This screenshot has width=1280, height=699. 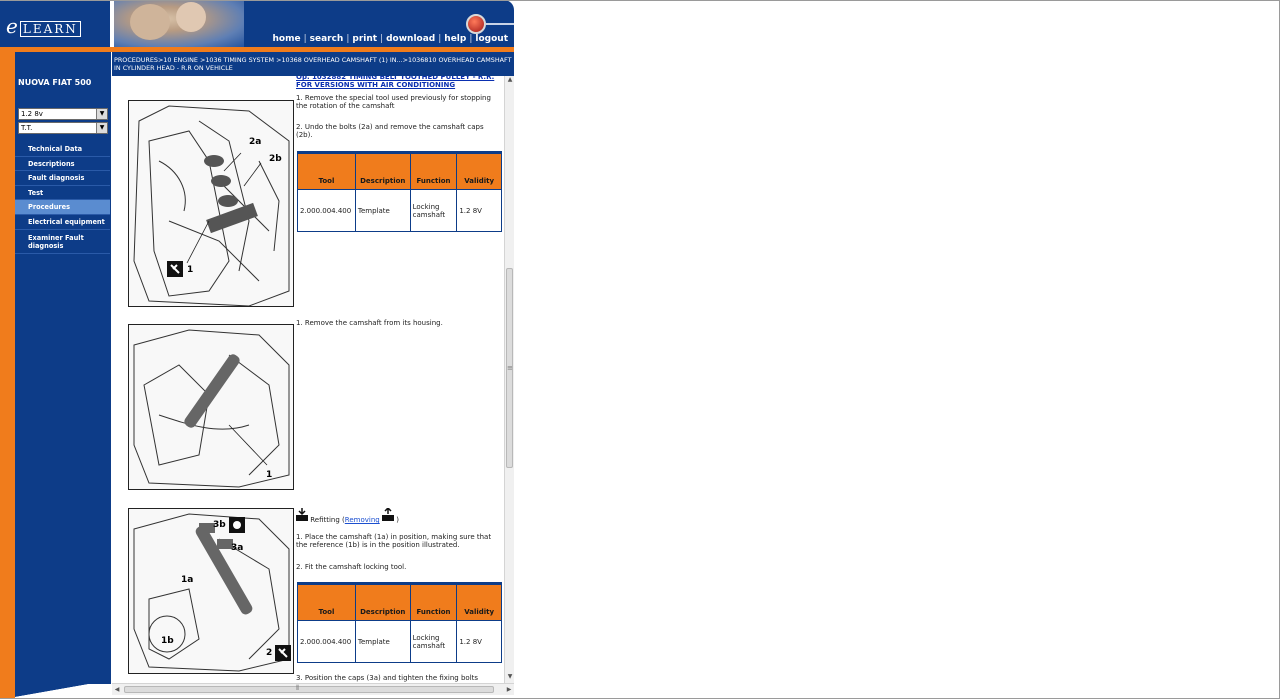 What do you see at coordinates (455, 39) in the screenshot?
I see `nav-help-link: help` at bounding box center [455, 39].